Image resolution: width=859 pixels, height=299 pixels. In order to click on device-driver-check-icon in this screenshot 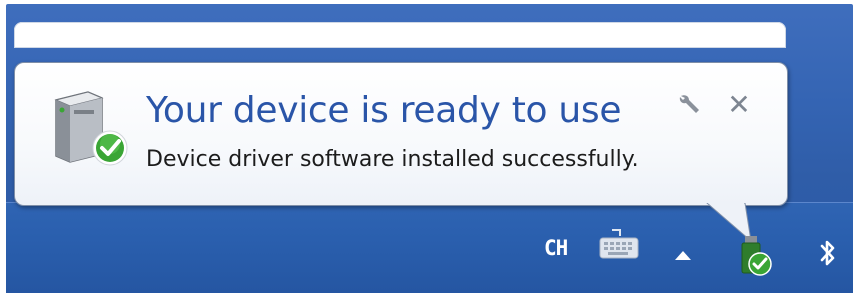, I will do `click(88, 127)`.